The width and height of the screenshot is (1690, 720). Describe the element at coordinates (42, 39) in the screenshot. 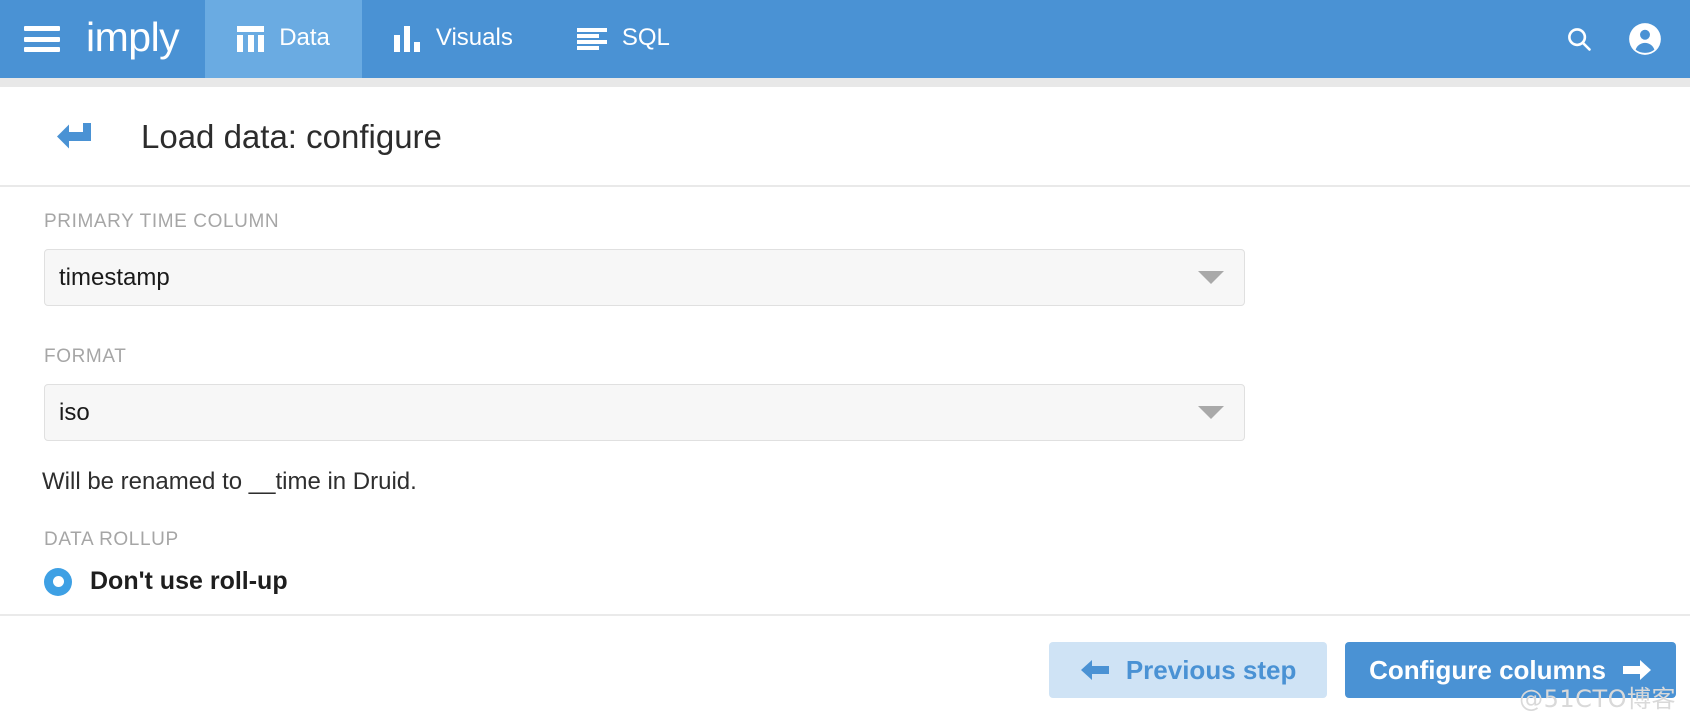

I see `hamburger-menu-icon` at that location.